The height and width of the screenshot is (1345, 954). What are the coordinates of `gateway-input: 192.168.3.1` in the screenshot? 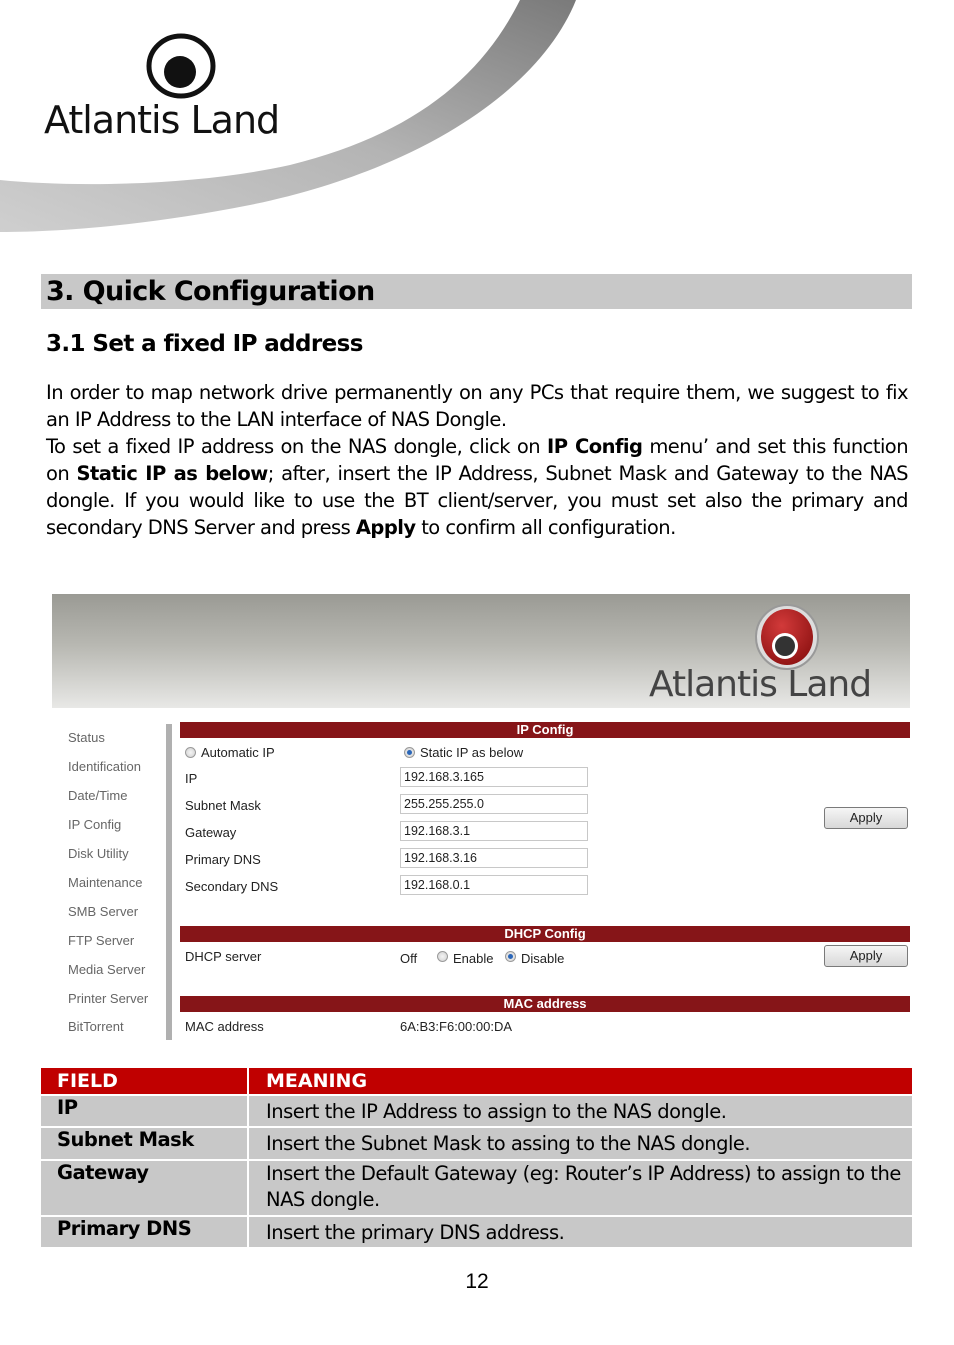 It's located at (494, 831).